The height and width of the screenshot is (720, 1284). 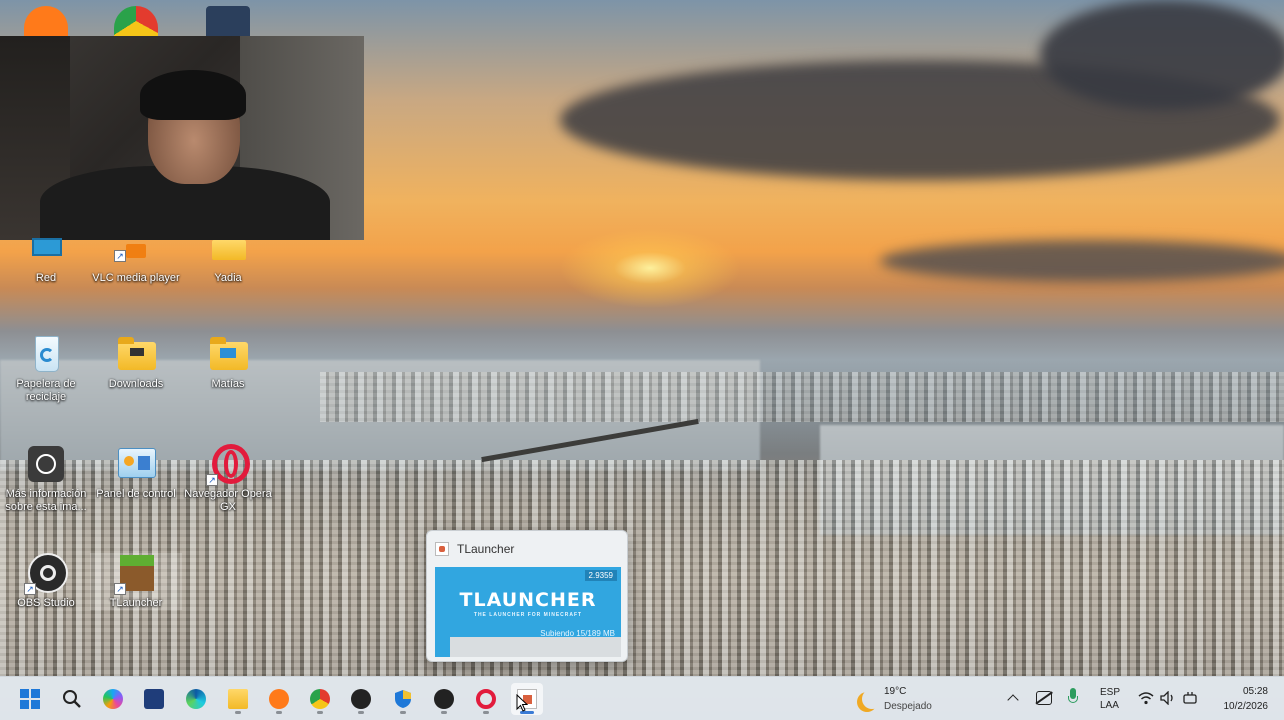 I want to click on taskbar-file-explorer, so click(x=238, y=699).